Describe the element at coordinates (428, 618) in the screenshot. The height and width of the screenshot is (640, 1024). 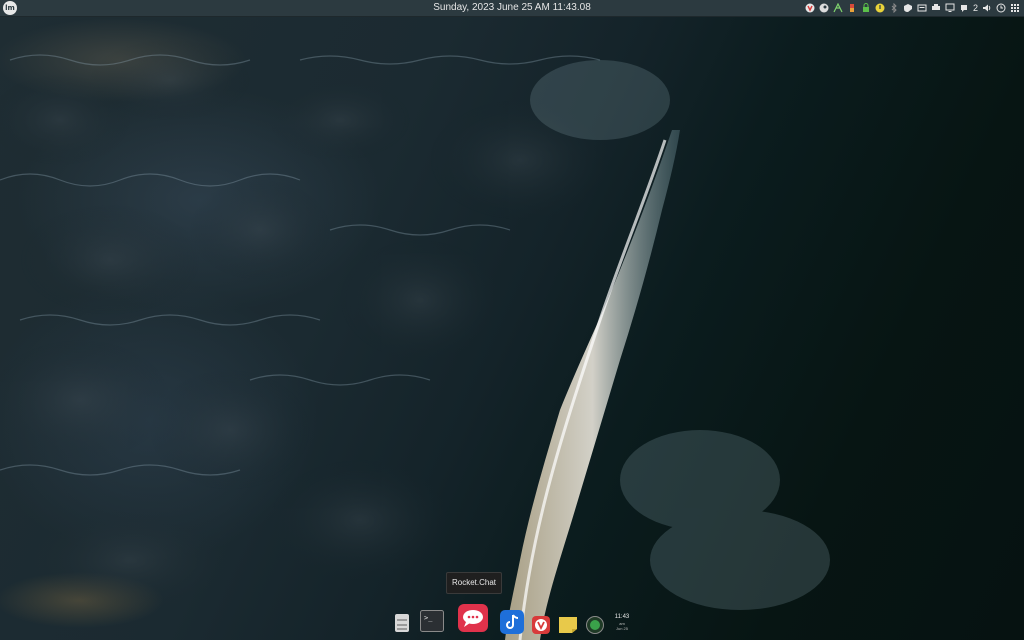
I see `terminal-glyph: >_` at that location.